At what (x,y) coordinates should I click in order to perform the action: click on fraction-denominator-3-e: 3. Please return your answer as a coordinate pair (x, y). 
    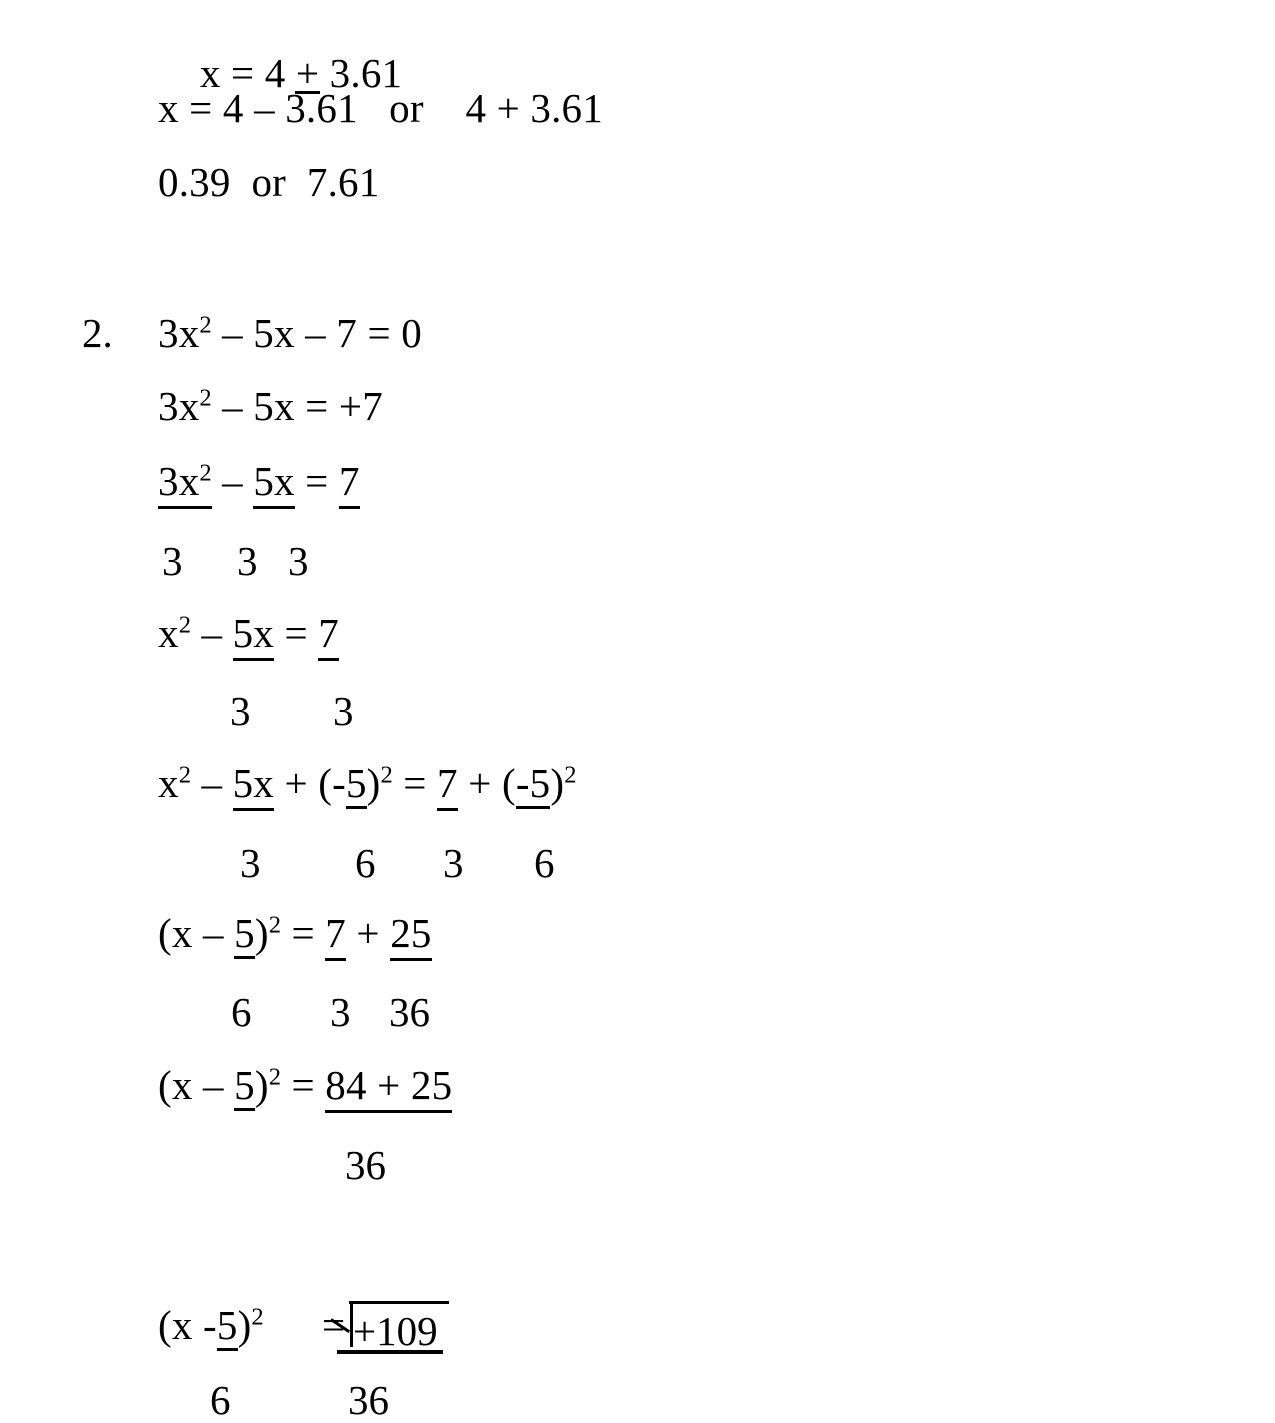
    Looking at the image, I should click on (343, 711).